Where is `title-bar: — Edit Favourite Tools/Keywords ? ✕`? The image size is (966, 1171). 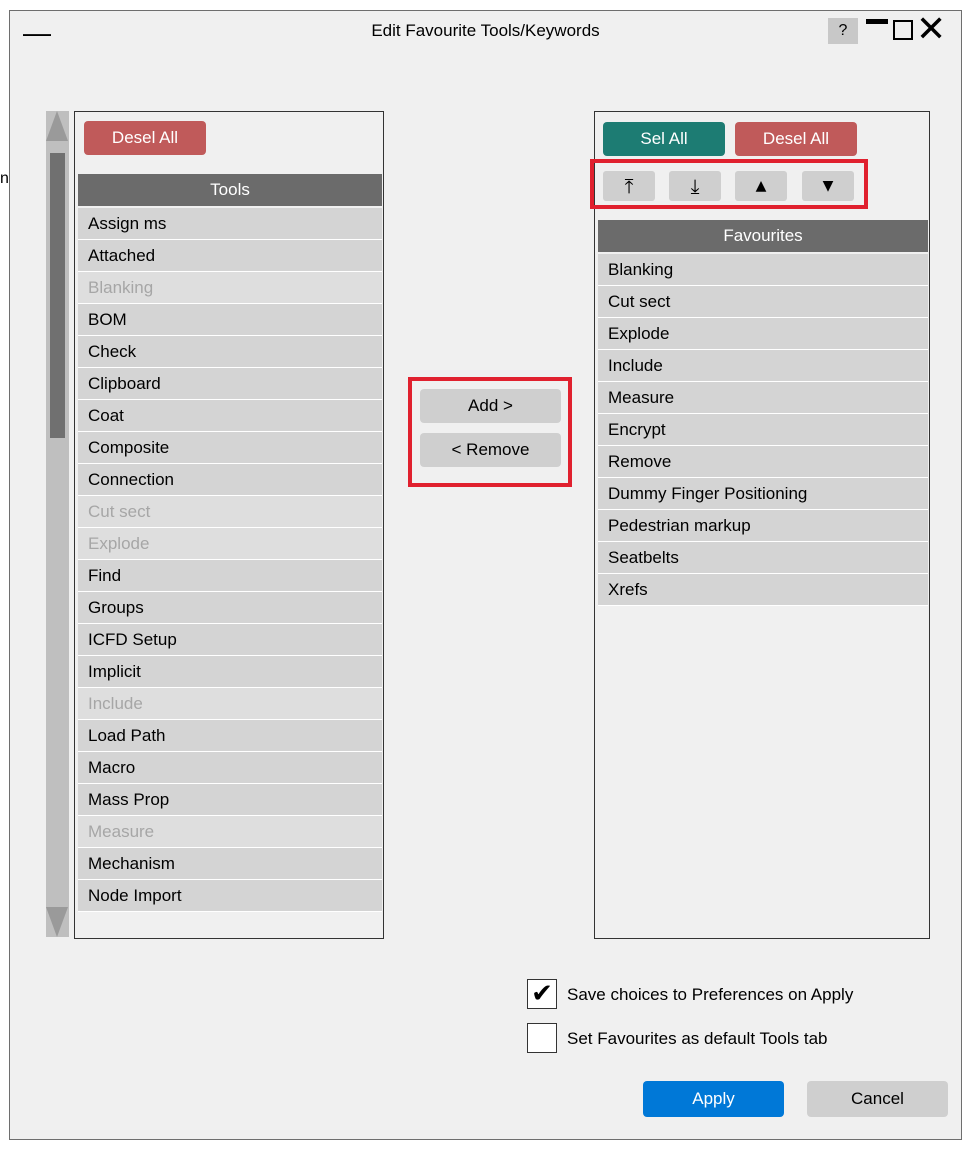 title-bar: — Edit Favourite Tools/Keywords ? ✕ is located at coordinates (485, 33).